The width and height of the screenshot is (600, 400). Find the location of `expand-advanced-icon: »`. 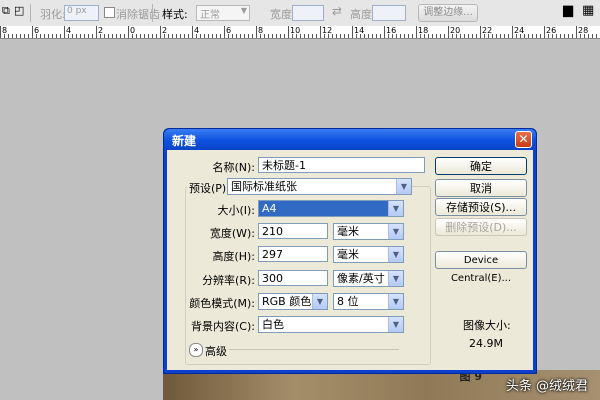

expand-advanced-icon: » is located at coordinates (196, 350).